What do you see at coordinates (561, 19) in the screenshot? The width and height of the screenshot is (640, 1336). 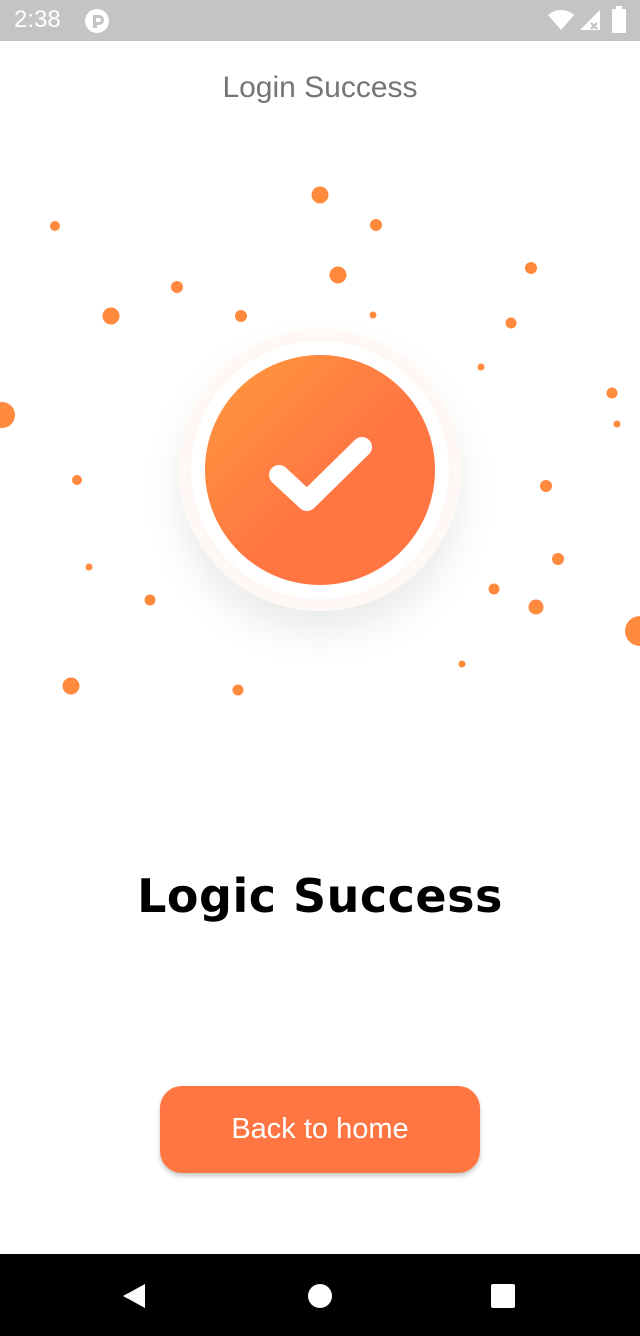 I see `wifi-icon` at bounding box center [561, 19].